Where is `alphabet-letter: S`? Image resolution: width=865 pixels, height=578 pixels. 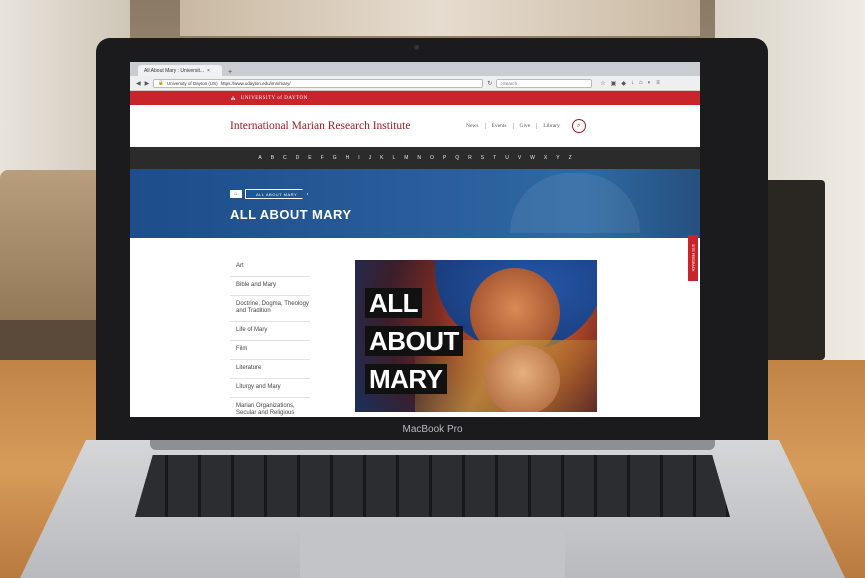 alphabet-letter: S is located at coordinates (482, 158).